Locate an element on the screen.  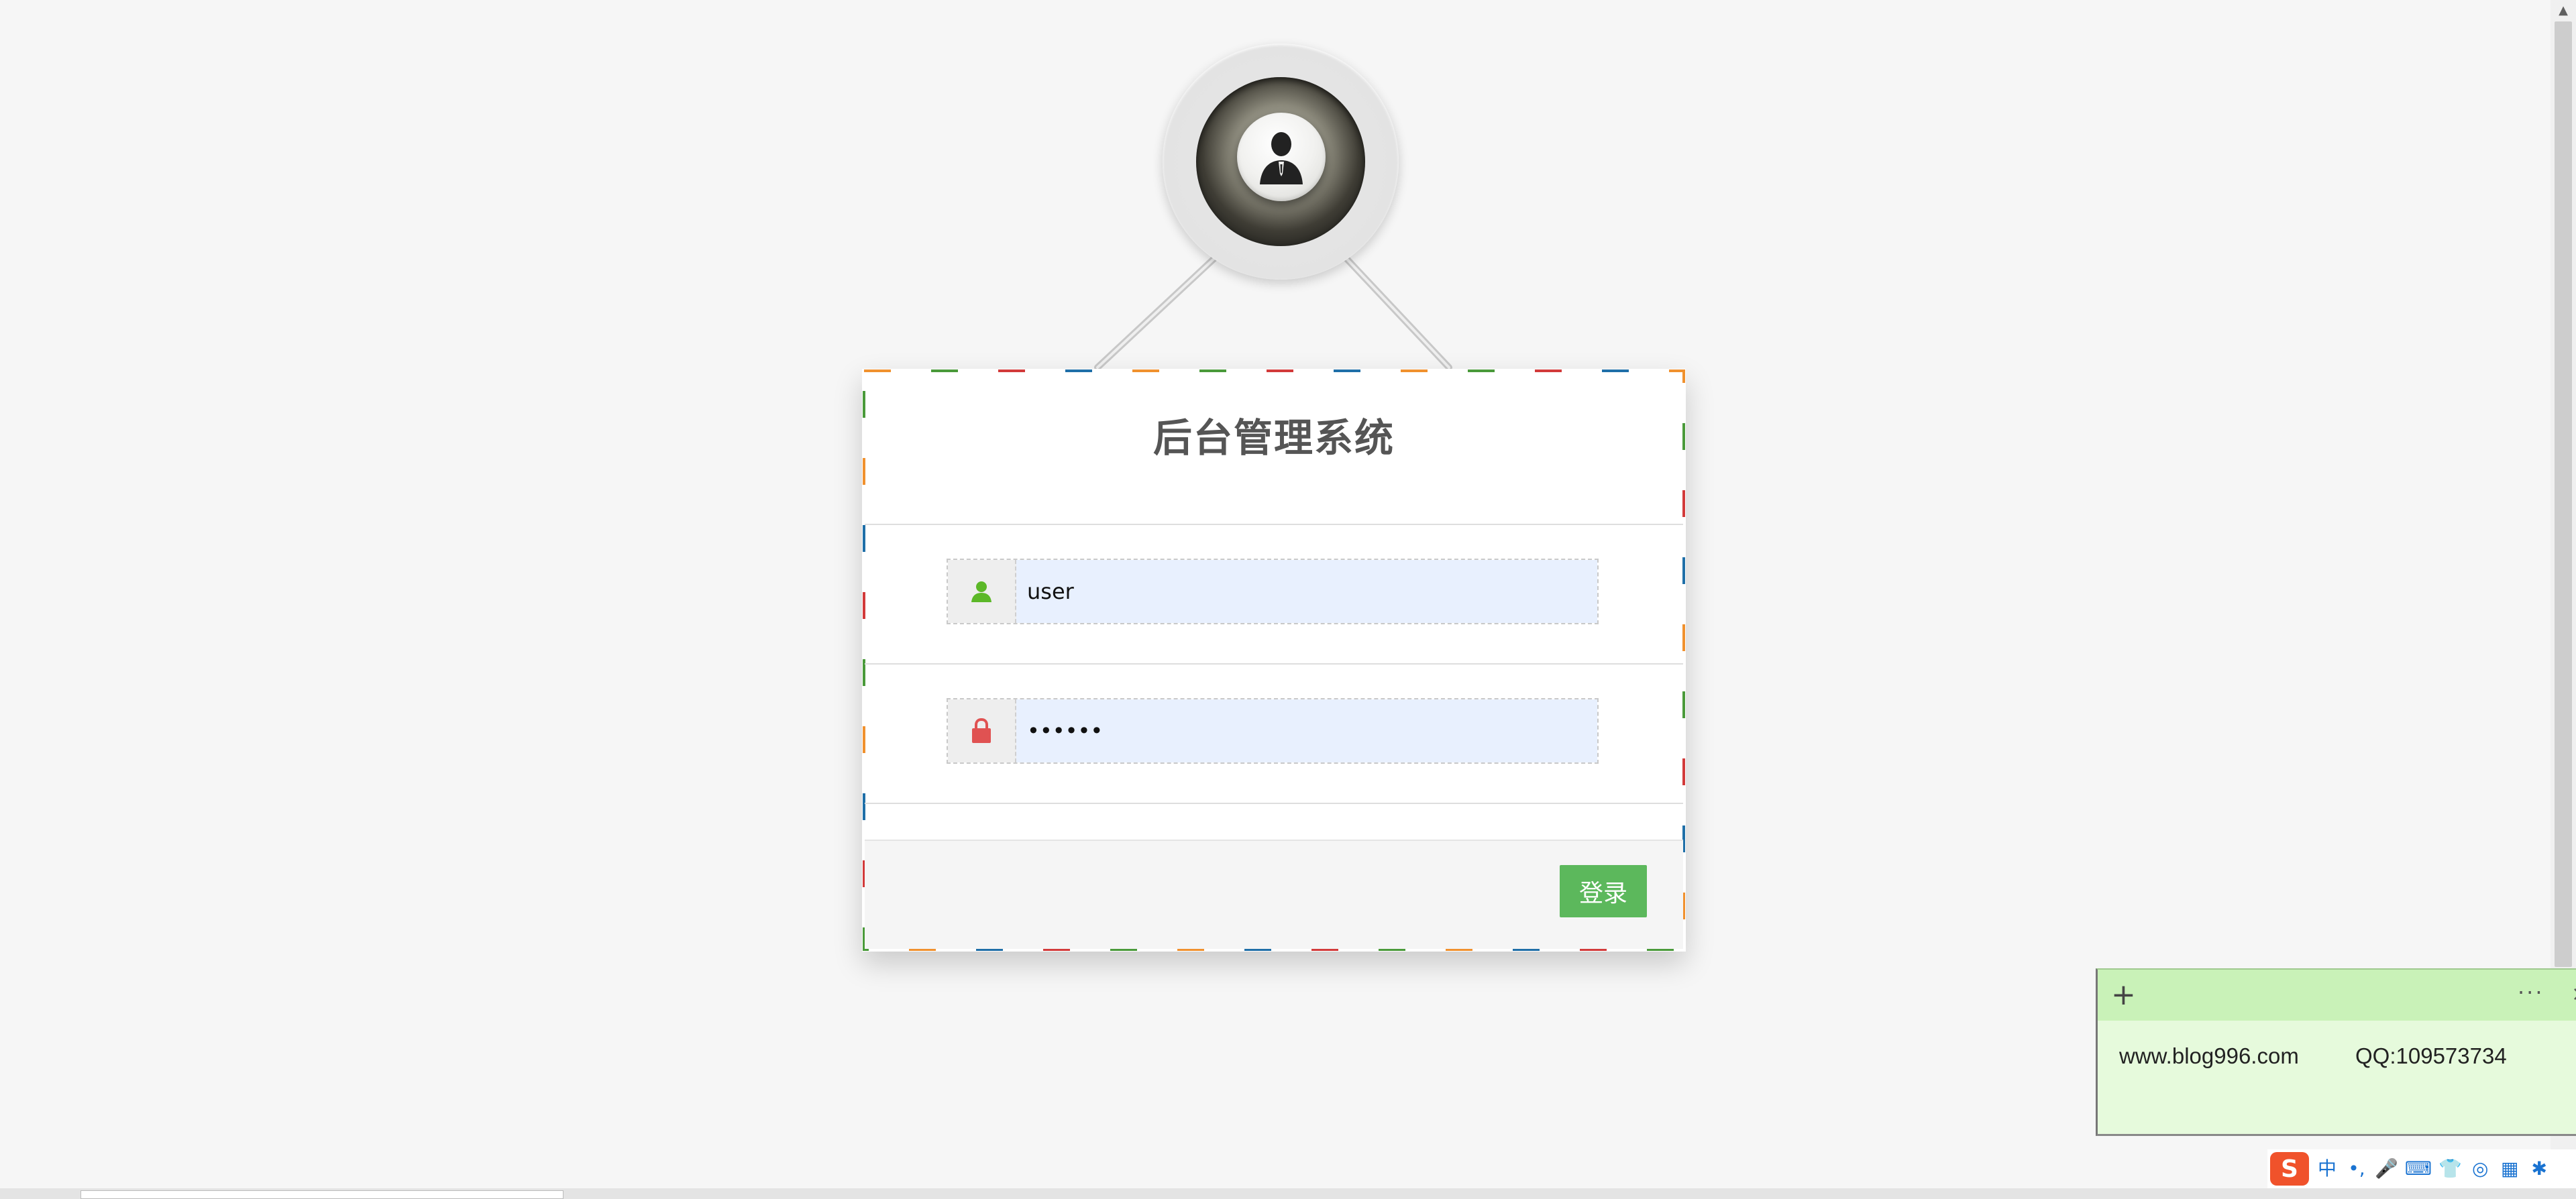
password-field is located at coordinates (1273, 731).